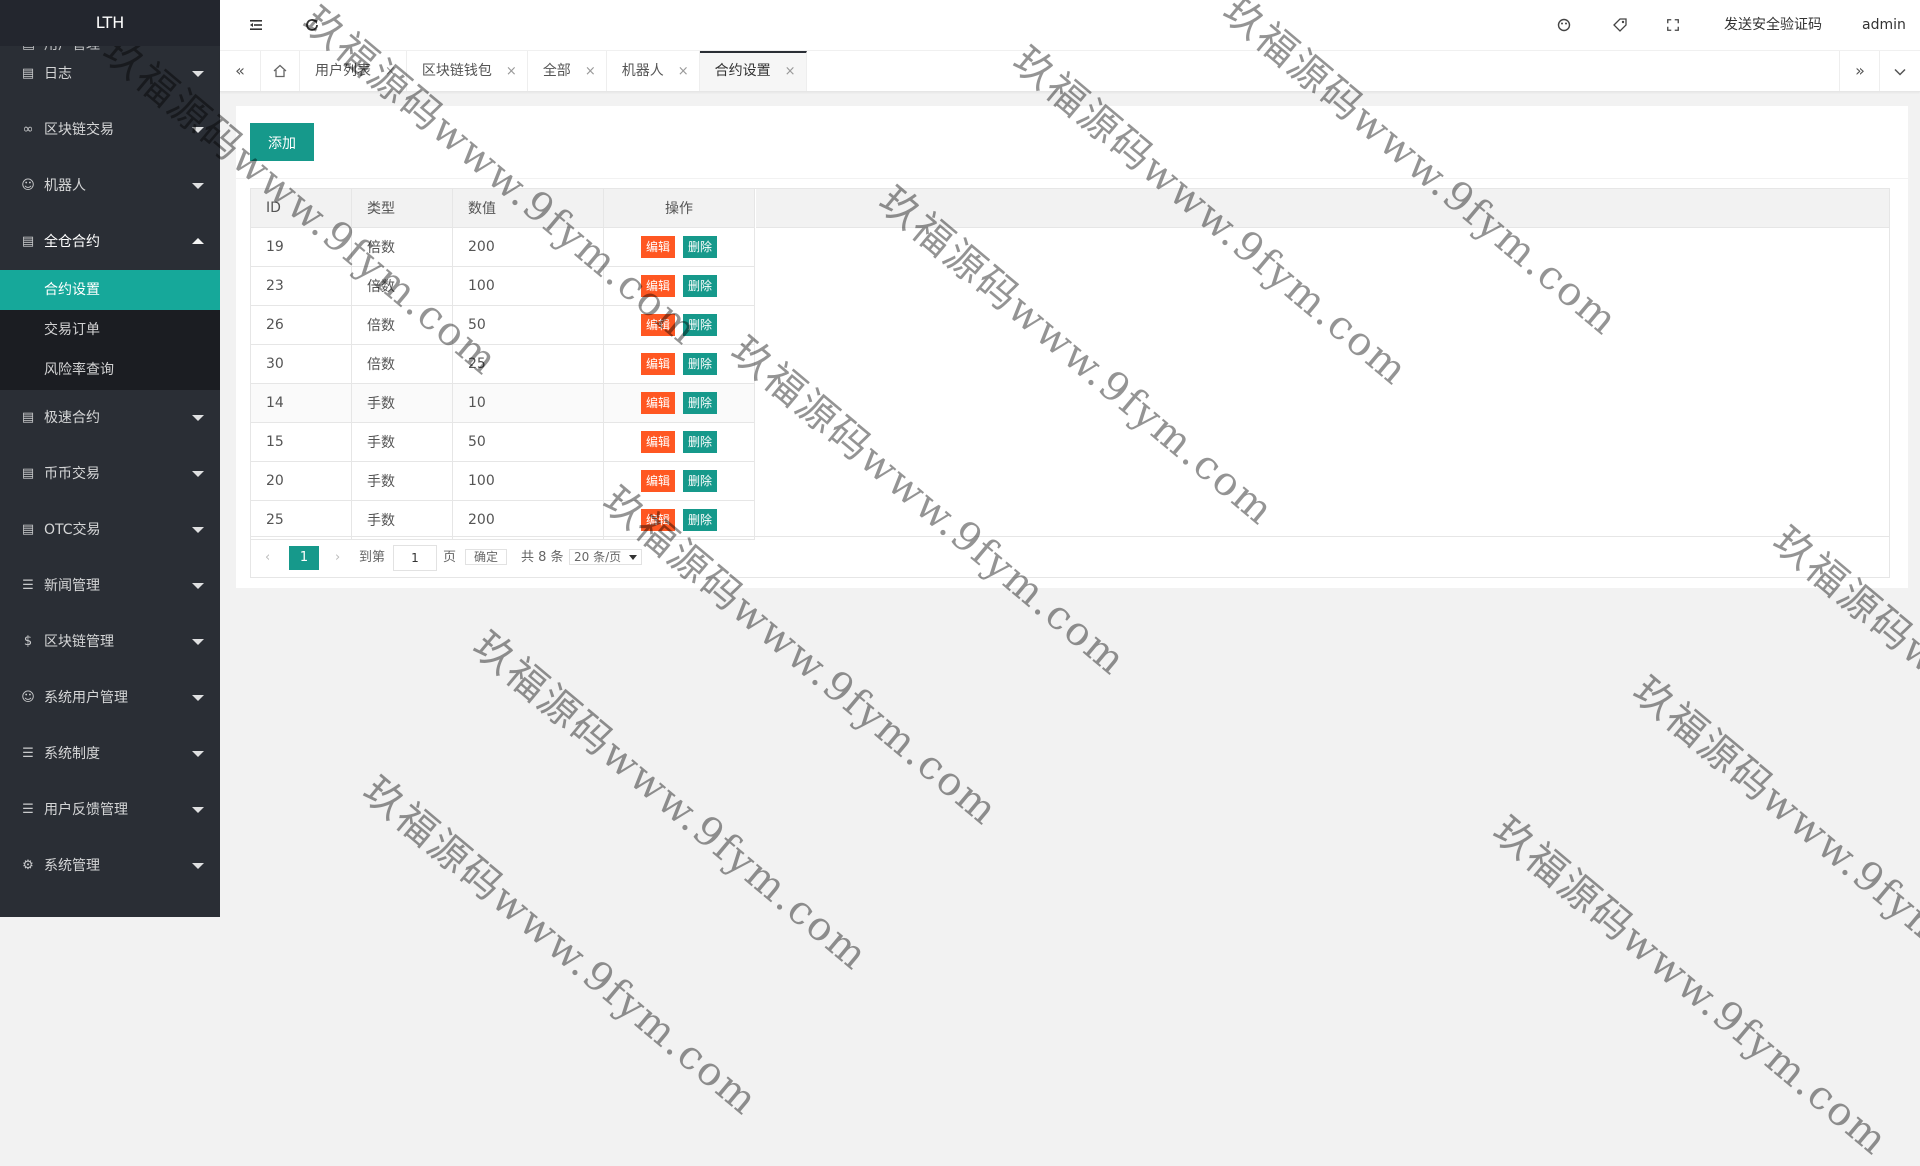  I want to click on user-menu: admin, so click(1891, 39).